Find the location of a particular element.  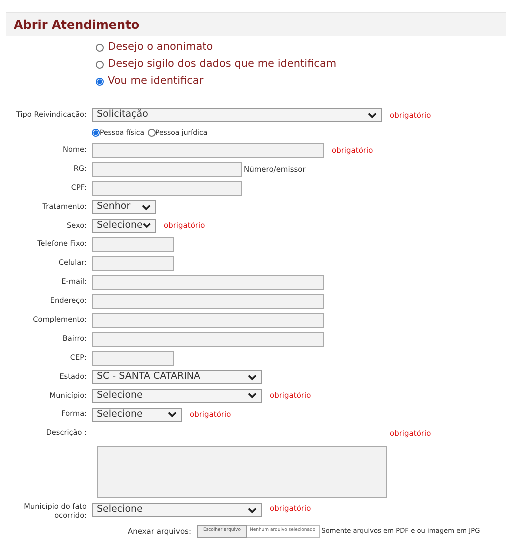

page-title: Abrir Atendimento is located at coordinates (77, 25).